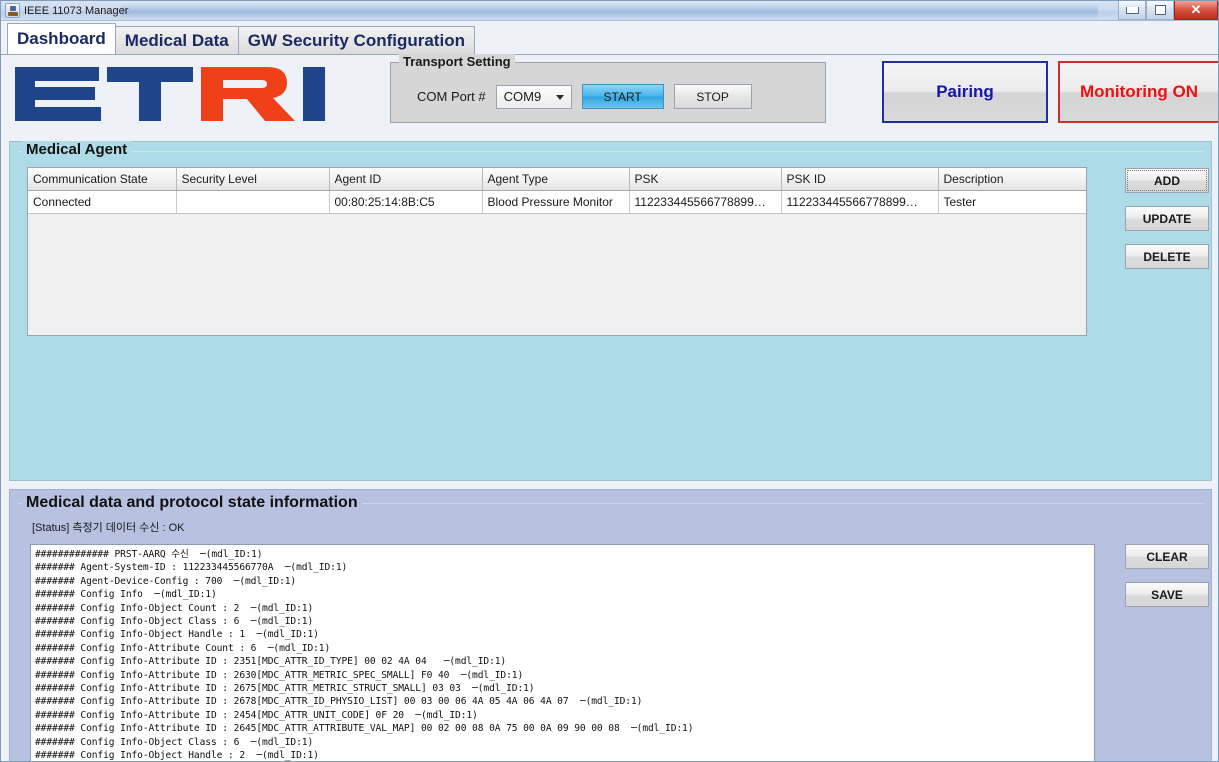 The height and width of the screenshot is (762, 1219). Describe the element at coordinates (1012, 202) in the screenshot. I see `cell-description: Tester` at that location.